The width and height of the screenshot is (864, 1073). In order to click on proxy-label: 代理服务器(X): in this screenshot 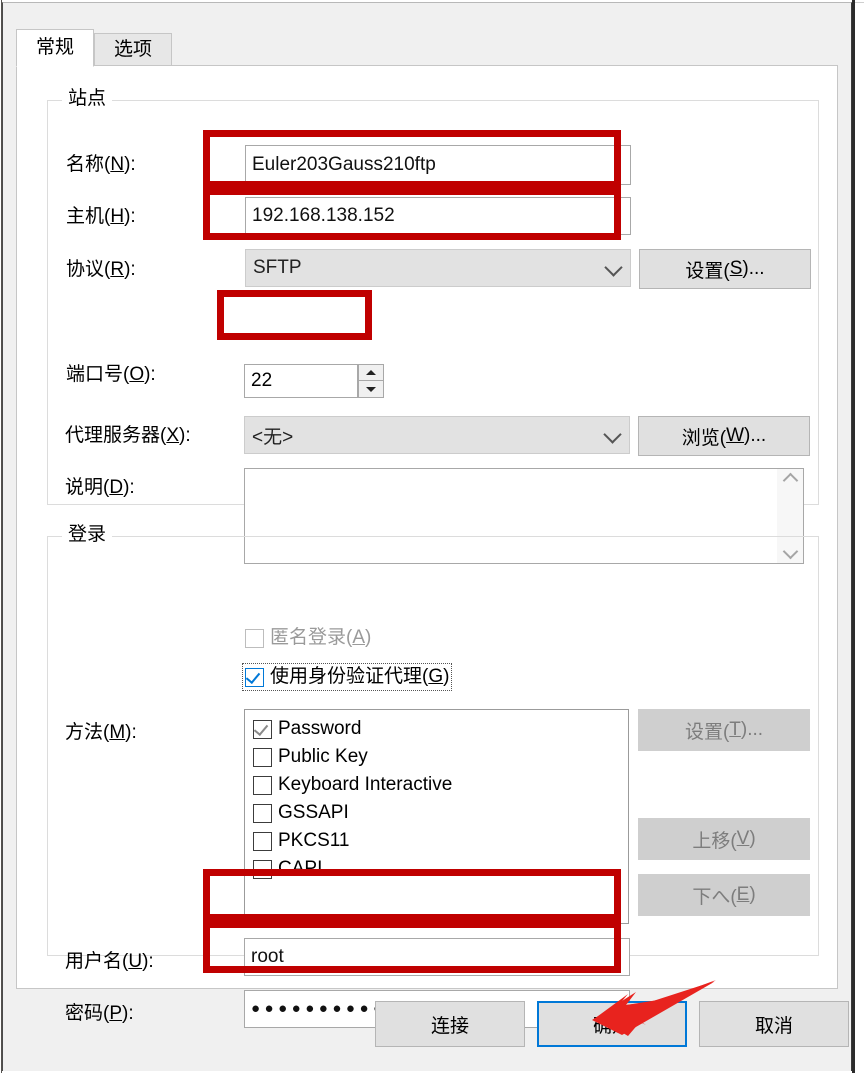, I will do `click(128, 435)`.